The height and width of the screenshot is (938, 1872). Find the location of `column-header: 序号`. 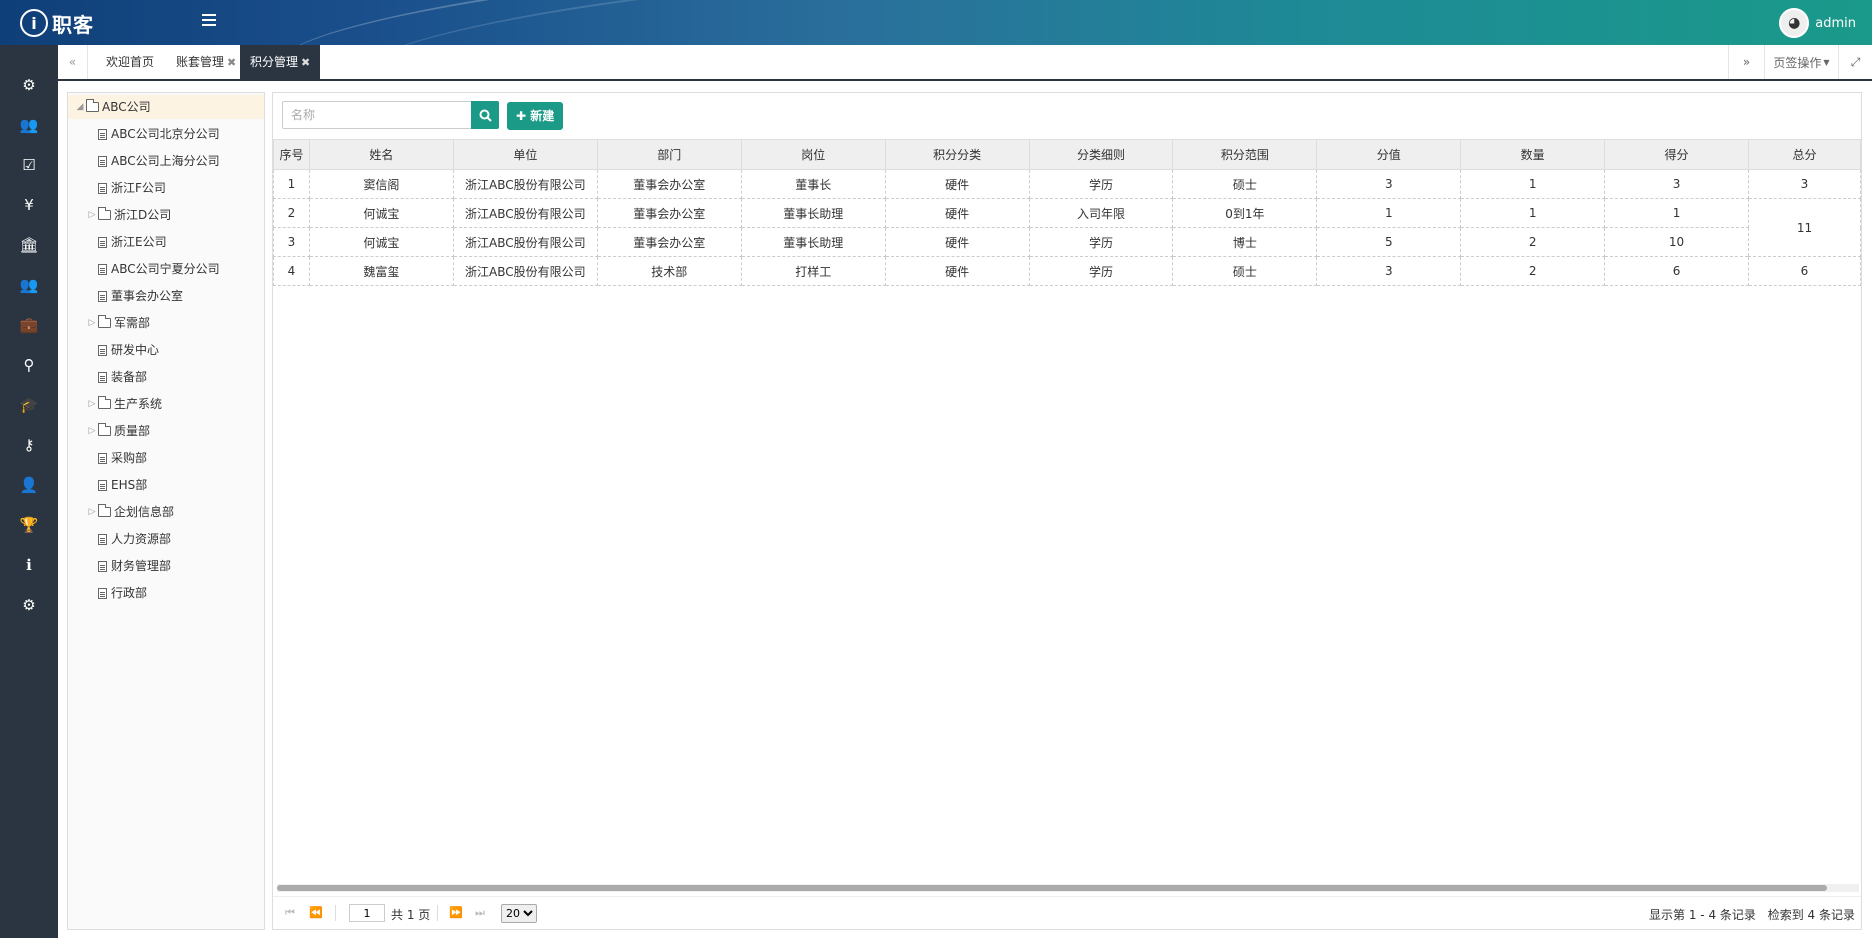

column-header: 序号 is located at coordinates (291, 154).